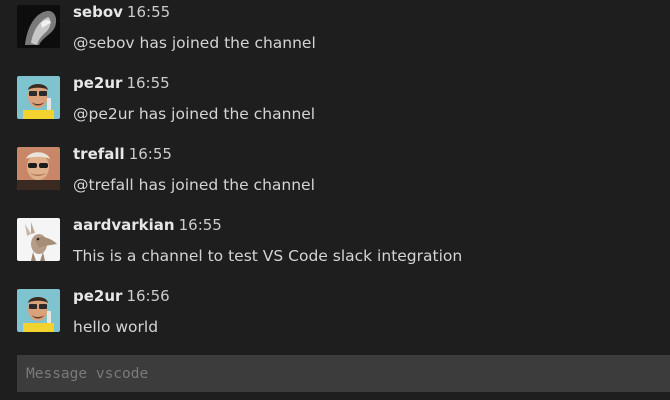 The width and height of the screenshot is (670, 400). Describe the element at coordinates (116, 327) in the screenshot. I see `message-text: hello world` at that location.